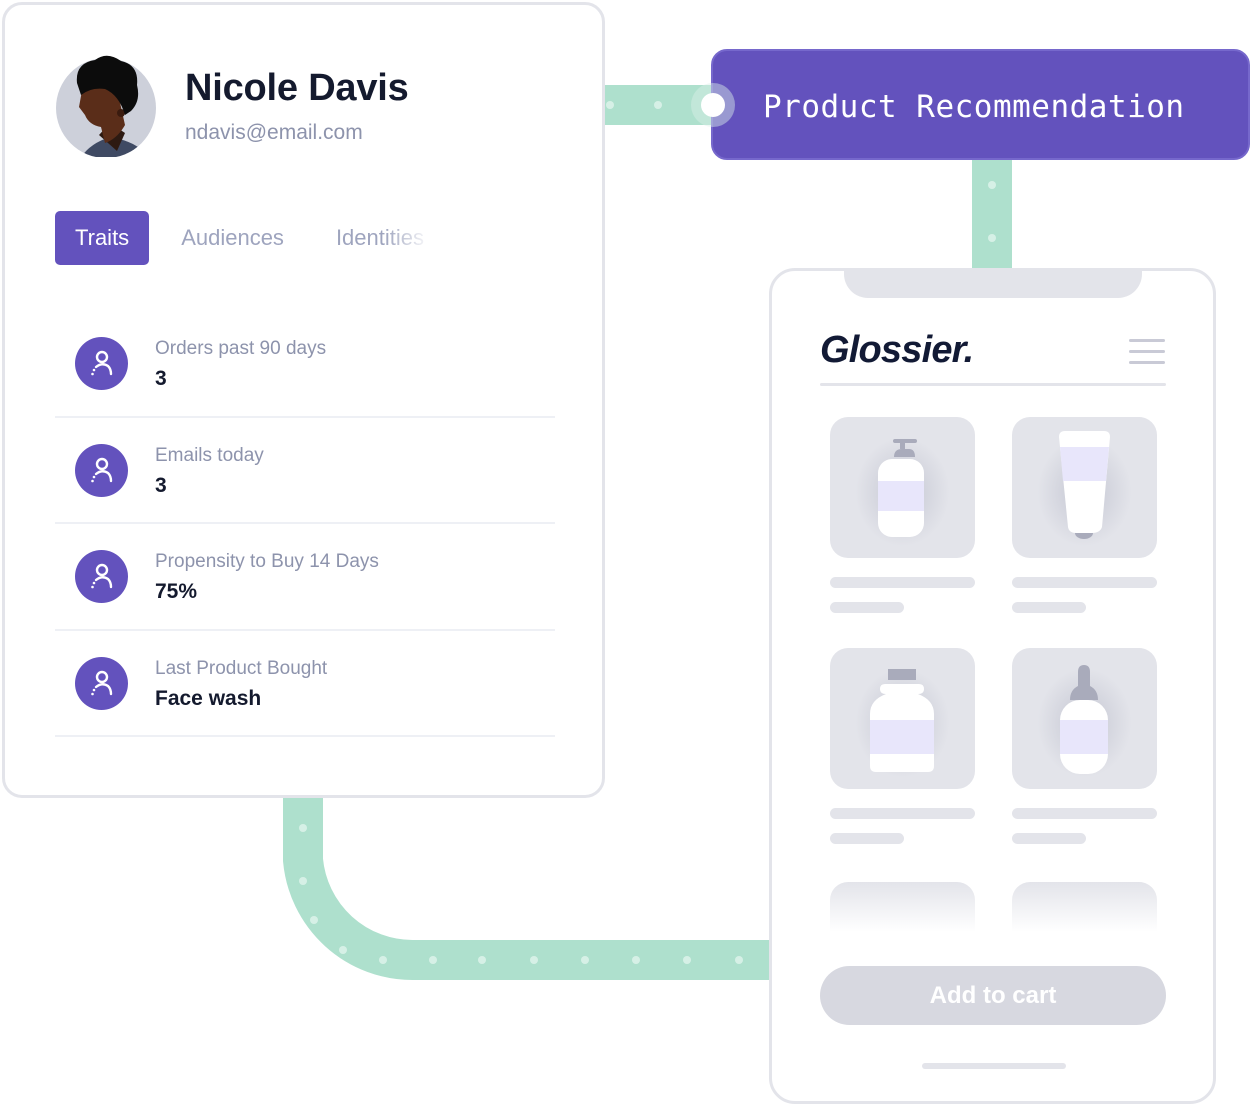 The width and height of the screenshot is (1252, 1106). I want to click on person-avatar-illustration-icon, so click(106, 106).